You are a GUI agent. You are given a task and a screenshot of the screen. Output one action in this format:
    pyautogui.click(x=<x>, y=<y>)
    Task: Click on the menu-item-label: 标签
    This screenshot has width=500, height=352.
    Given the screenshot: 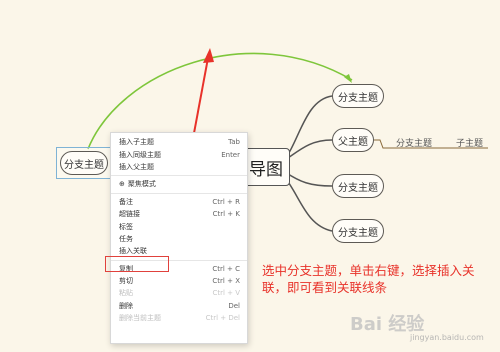 What is the action you would take?
    pyautogui.click(x=126, y=226)
    